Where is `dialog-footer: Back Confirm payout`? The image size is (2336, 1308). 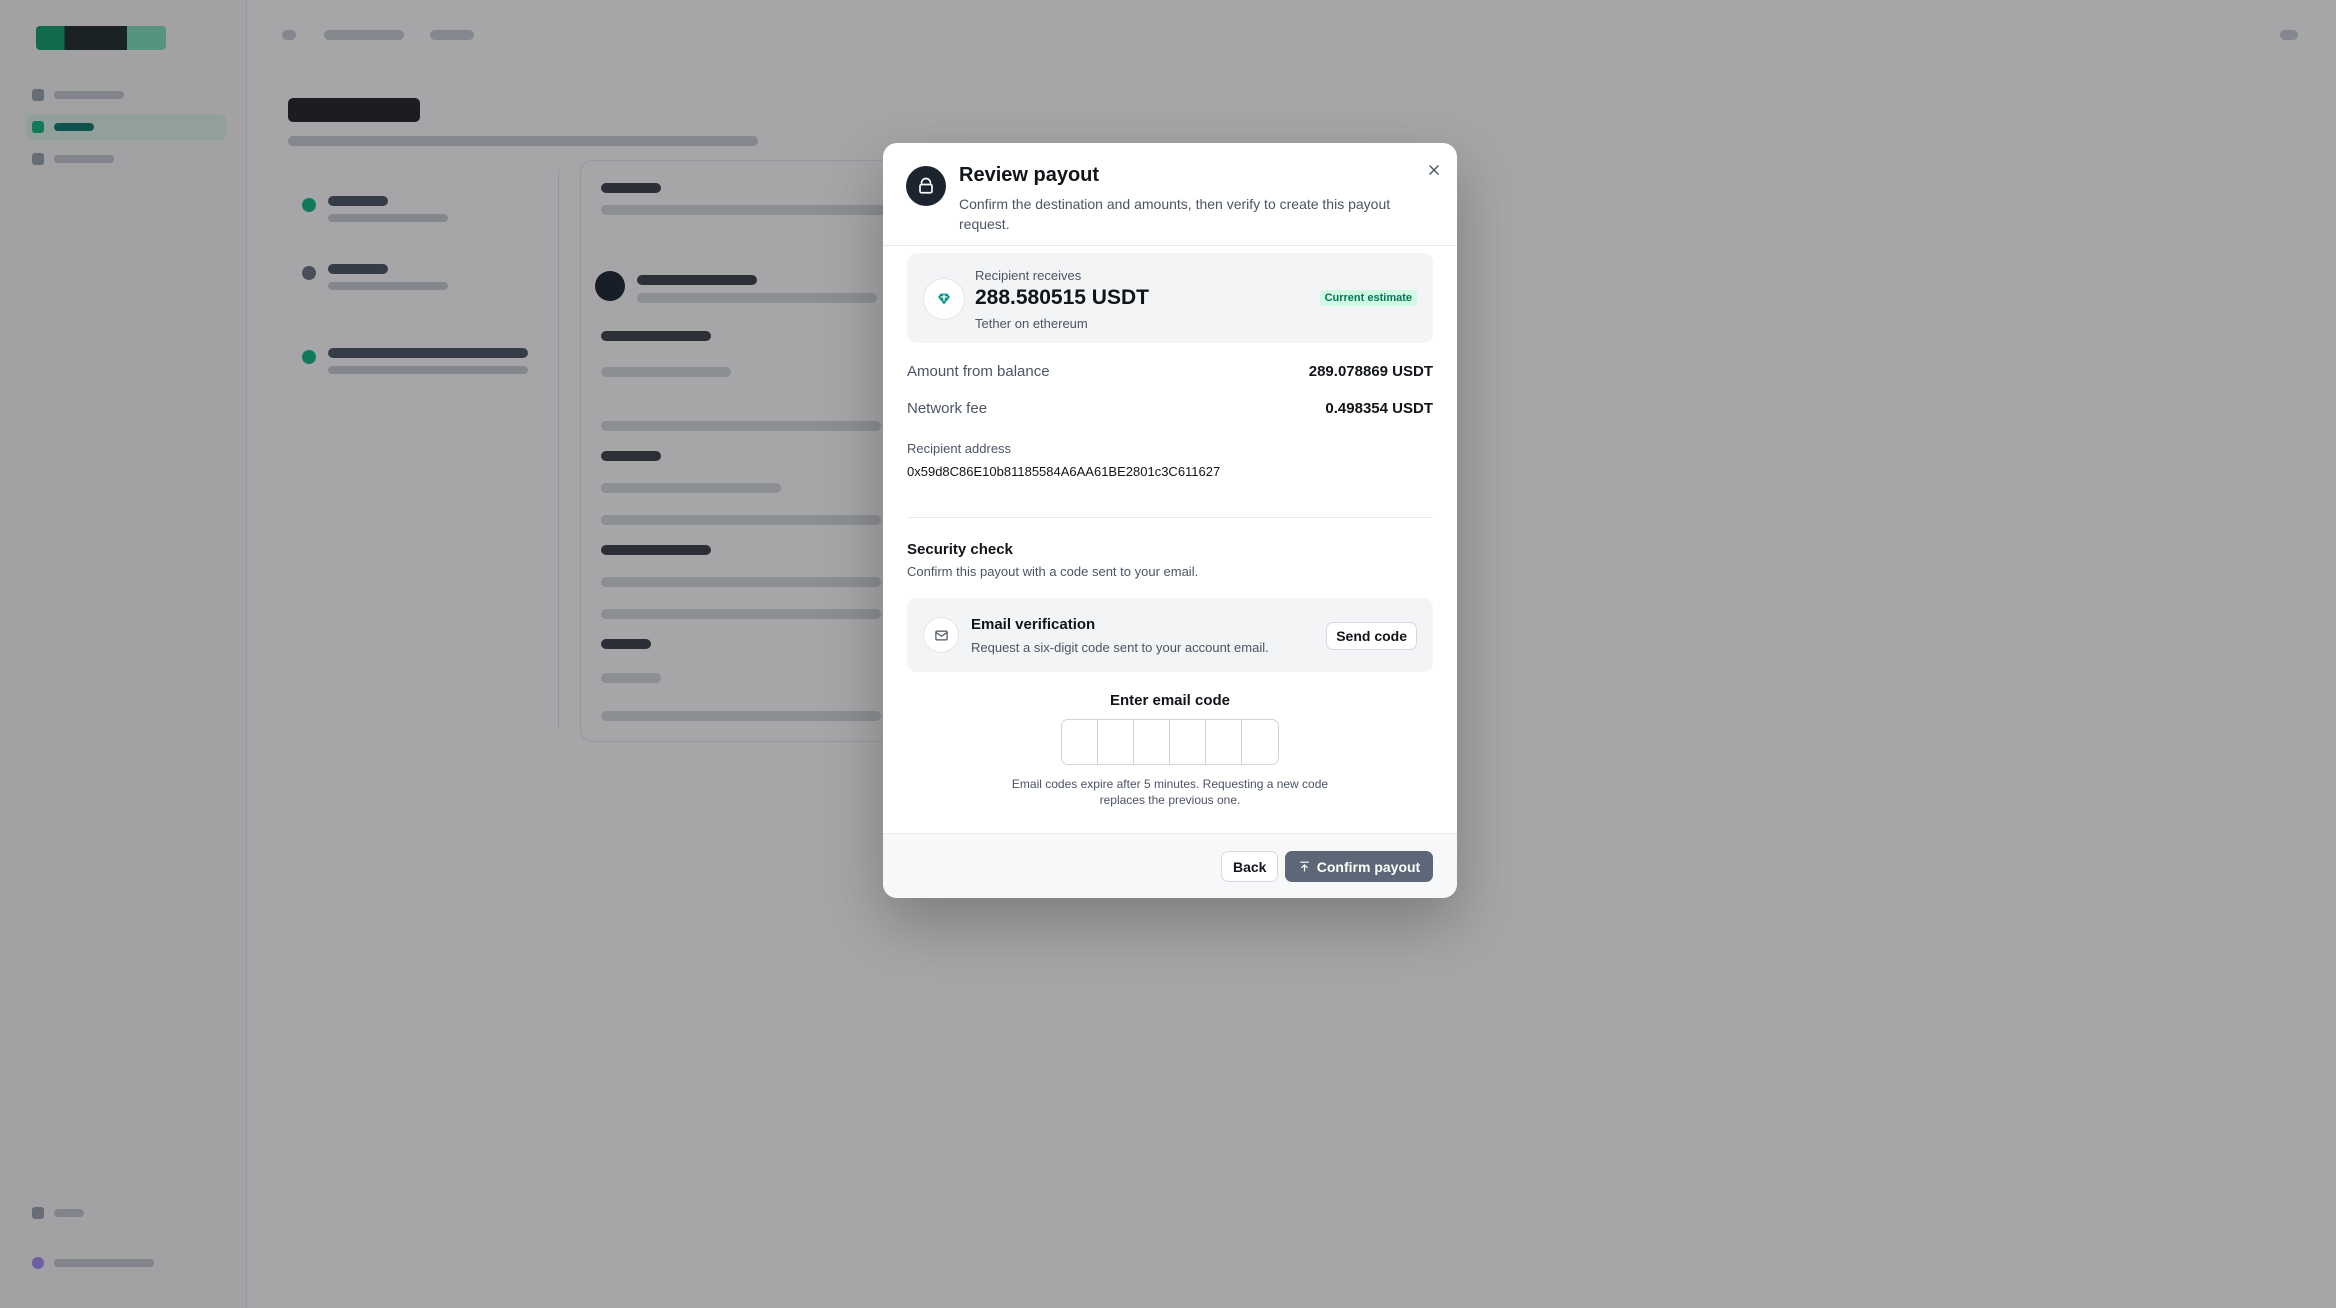
dialog-footer: Back Confirm payout is located at coordinates (1170, 865).